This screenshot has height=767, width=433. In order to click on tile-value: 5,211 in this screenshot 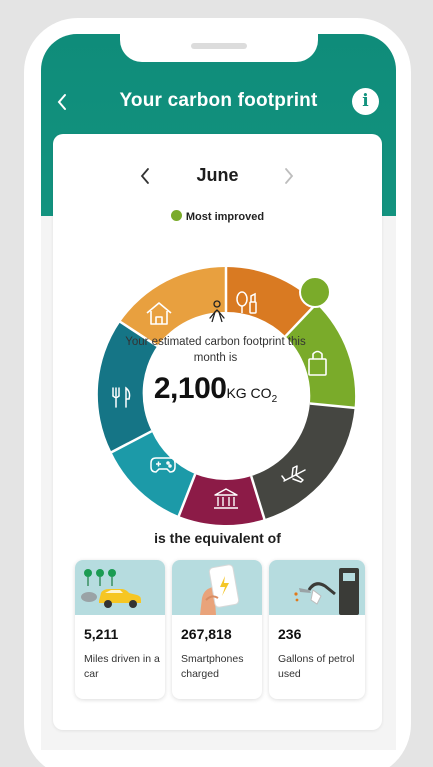, I will do `click(101, 634)`.